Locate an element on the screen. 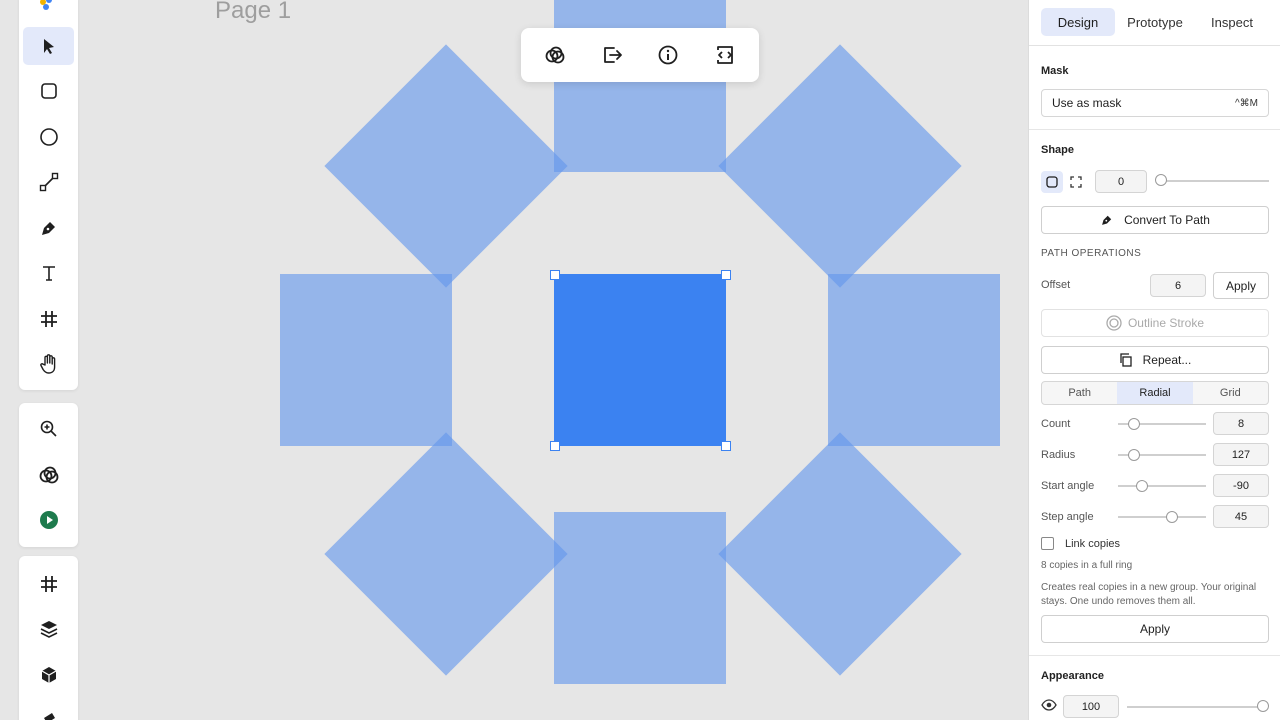 Image resolution: width=1280 pixels, height=720 pixels. selected-rectangle is located at coordinates (640, 360).